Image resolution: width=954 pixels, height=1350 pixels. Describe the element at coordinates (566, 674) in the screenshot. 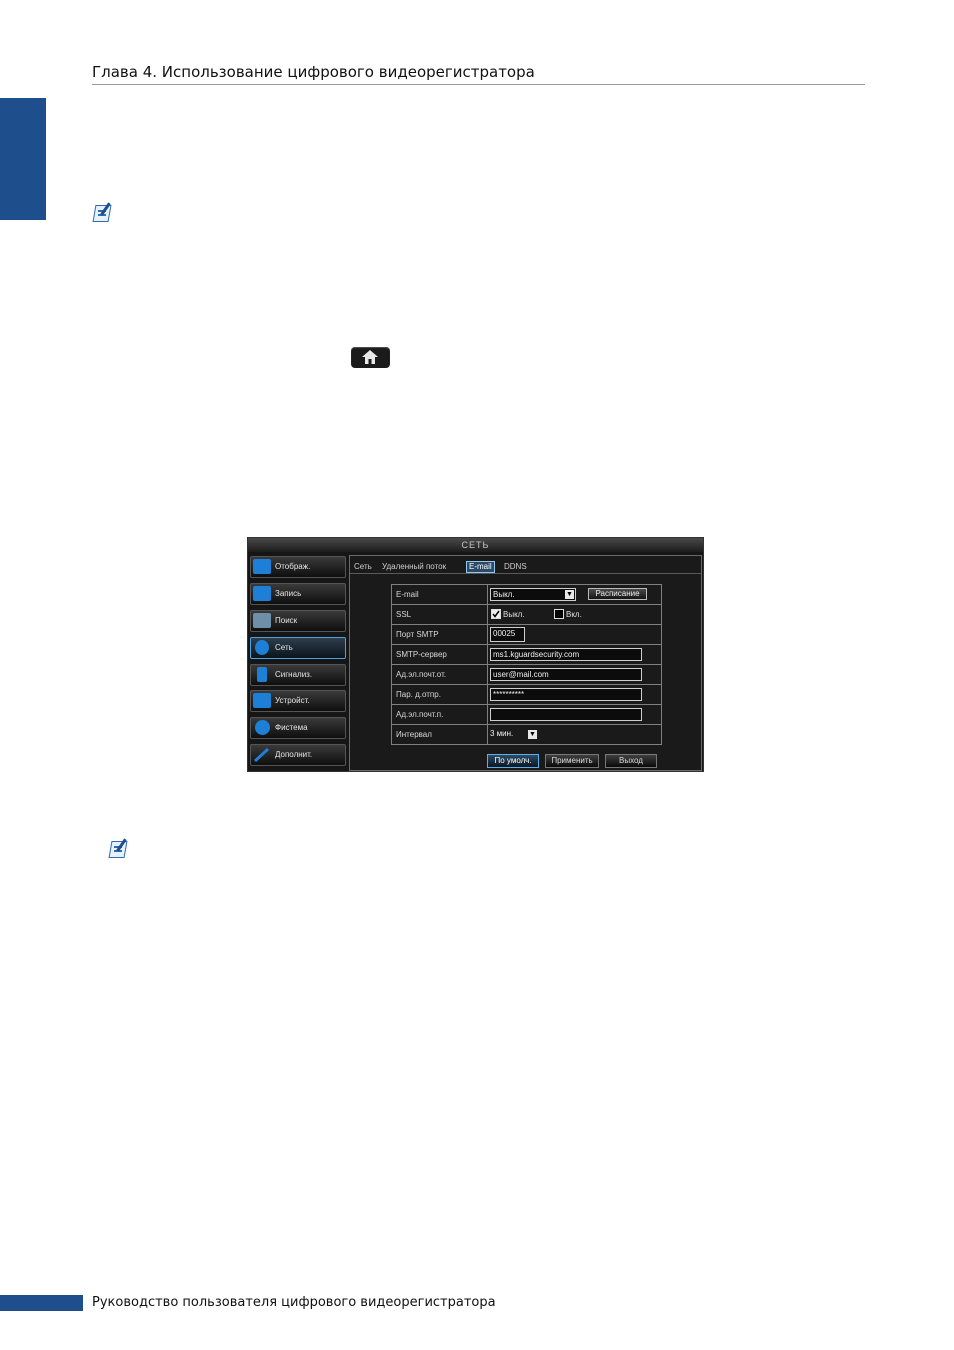

I see `from-address-input: user@mail.com` at that location.